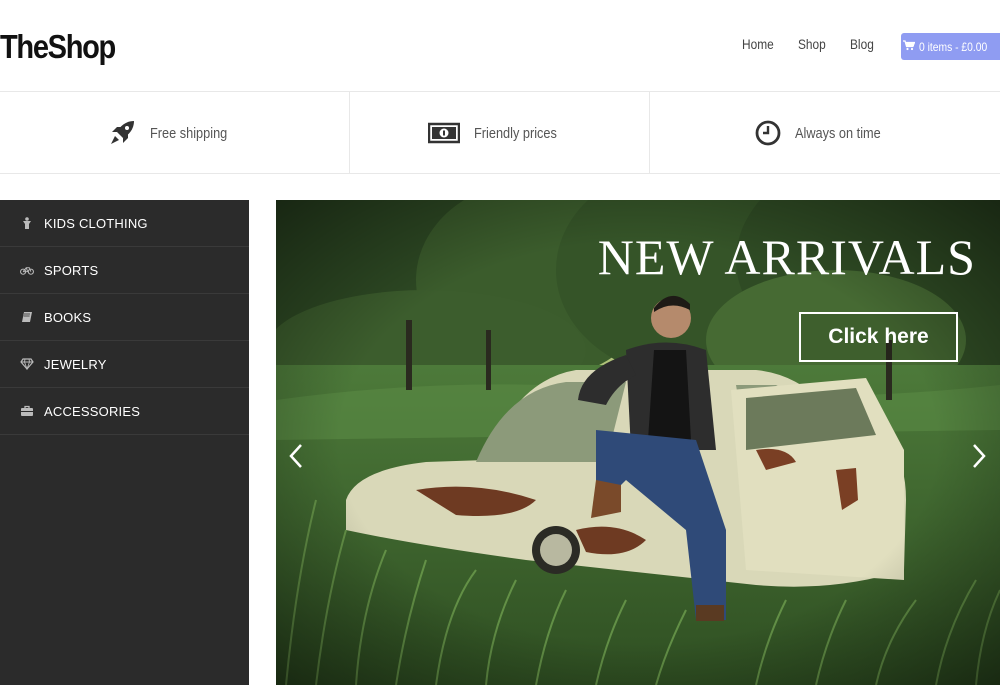 This screenshot has height=685, width=1000. What do you see at coordinates (75, 364) in the screenshot?
I see `sidebar-item-label: JEWELRY` at bounding box center [75, 364].